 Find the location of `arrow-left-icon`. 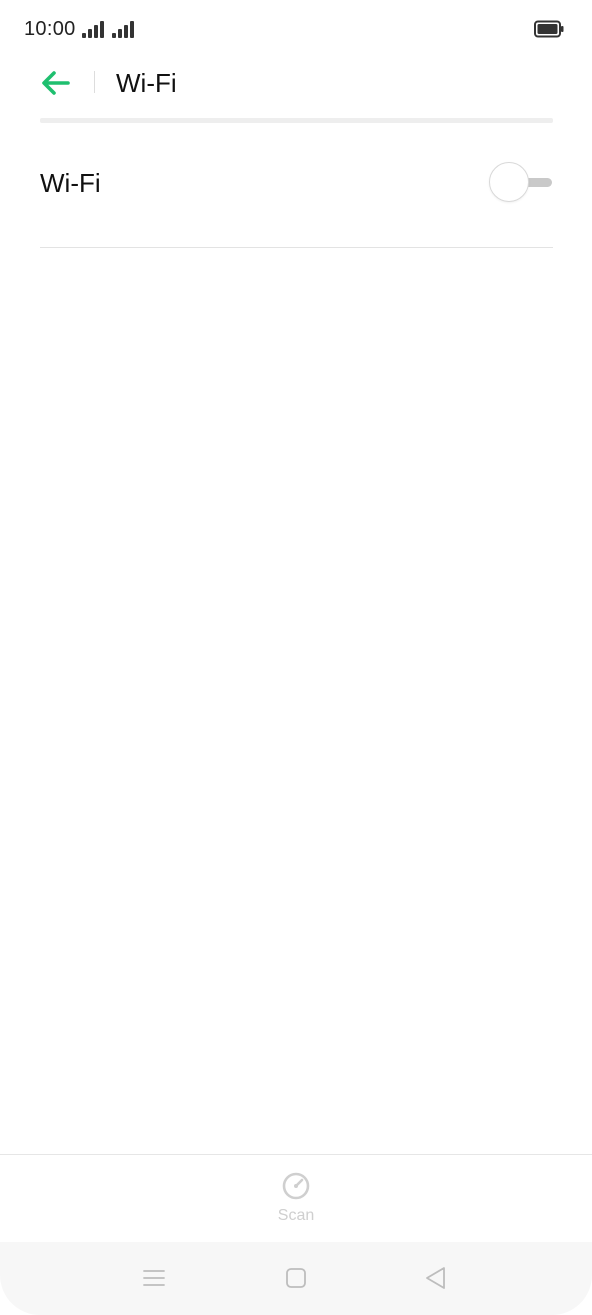

arrow-left-icon is located at coordinates (56, 83).